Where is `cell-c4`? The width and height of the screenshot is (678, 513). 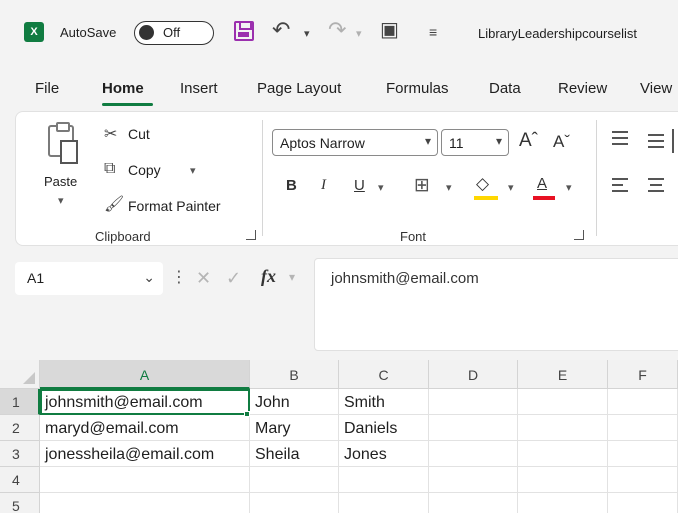
cell-c4 is located at coordinates (384, 480).